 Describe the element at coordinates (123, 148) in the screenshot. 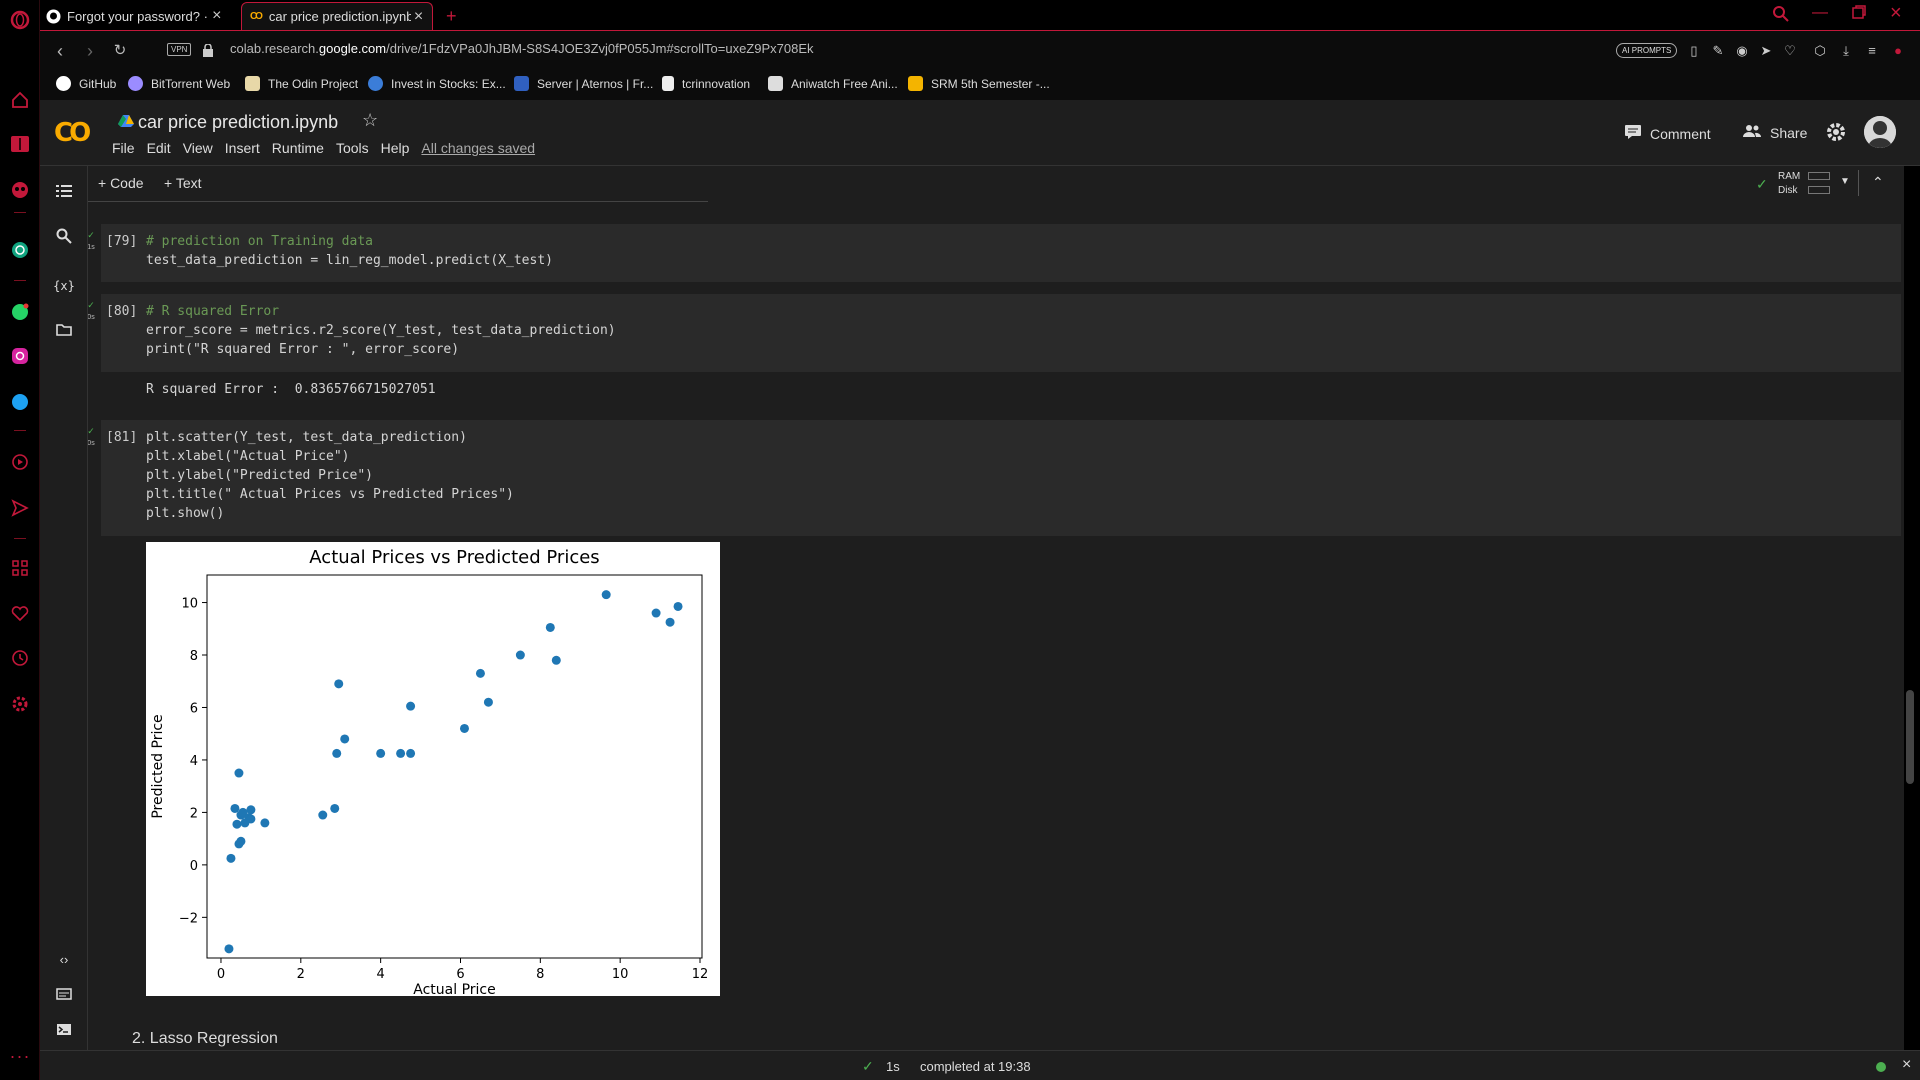

I see `menu-file: File` at that location.